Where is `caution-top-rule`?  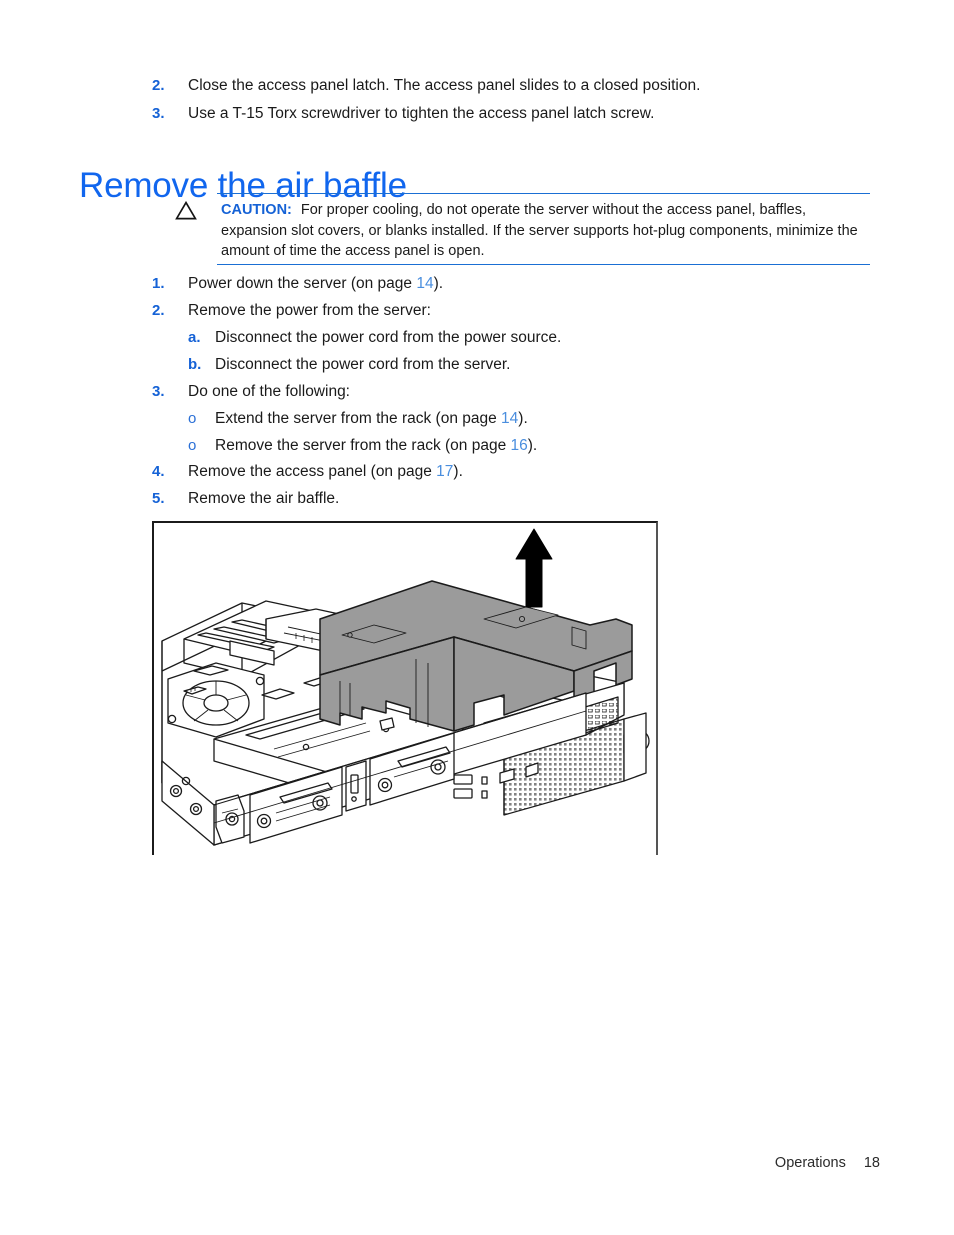
caution-top-rule is located at coordinates (543, 193).